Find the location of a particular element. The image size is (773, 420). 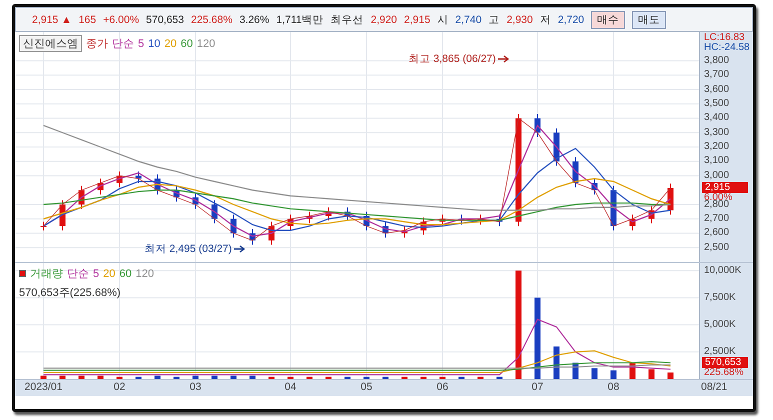

axis-label: 5,000K is located at coordinates (720, 325).